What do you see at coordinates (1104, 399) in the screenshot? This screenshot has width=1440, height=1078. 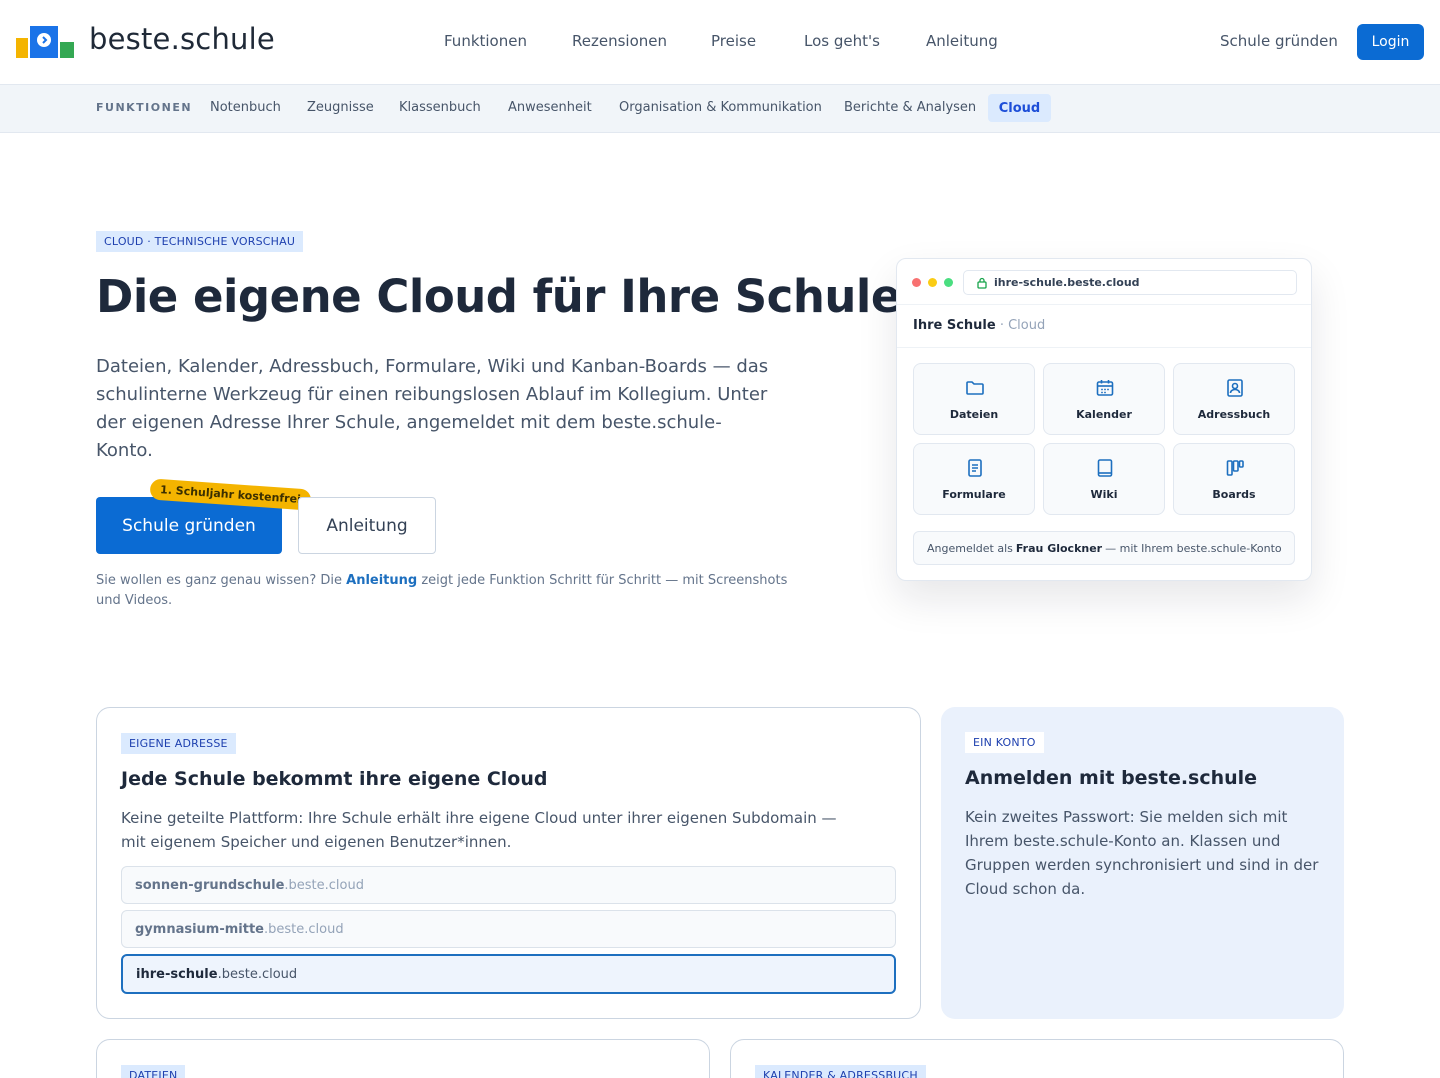 I see `tile-kalender: Kalender` at bounding box center [1104, 399].